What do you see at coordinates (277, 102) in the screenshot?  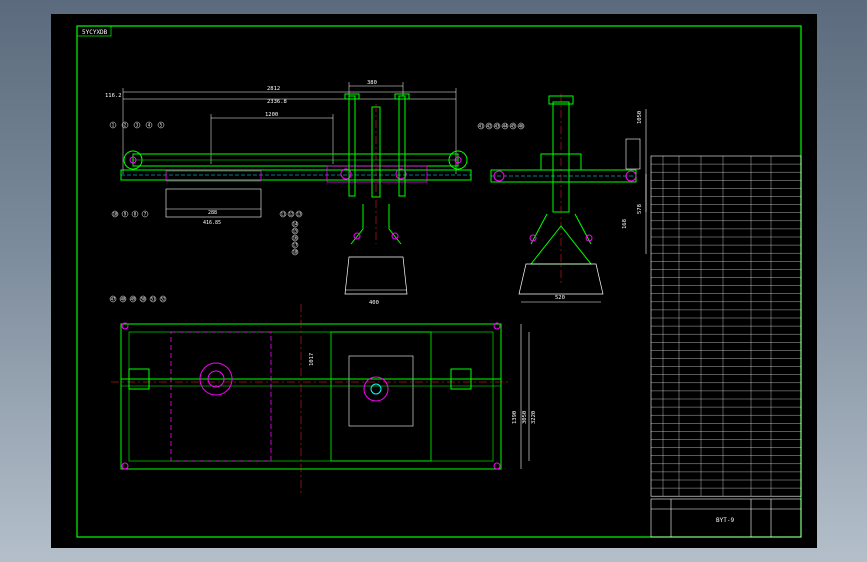 I see `dim-span: 2336.8` at bounding box center [277, 102].